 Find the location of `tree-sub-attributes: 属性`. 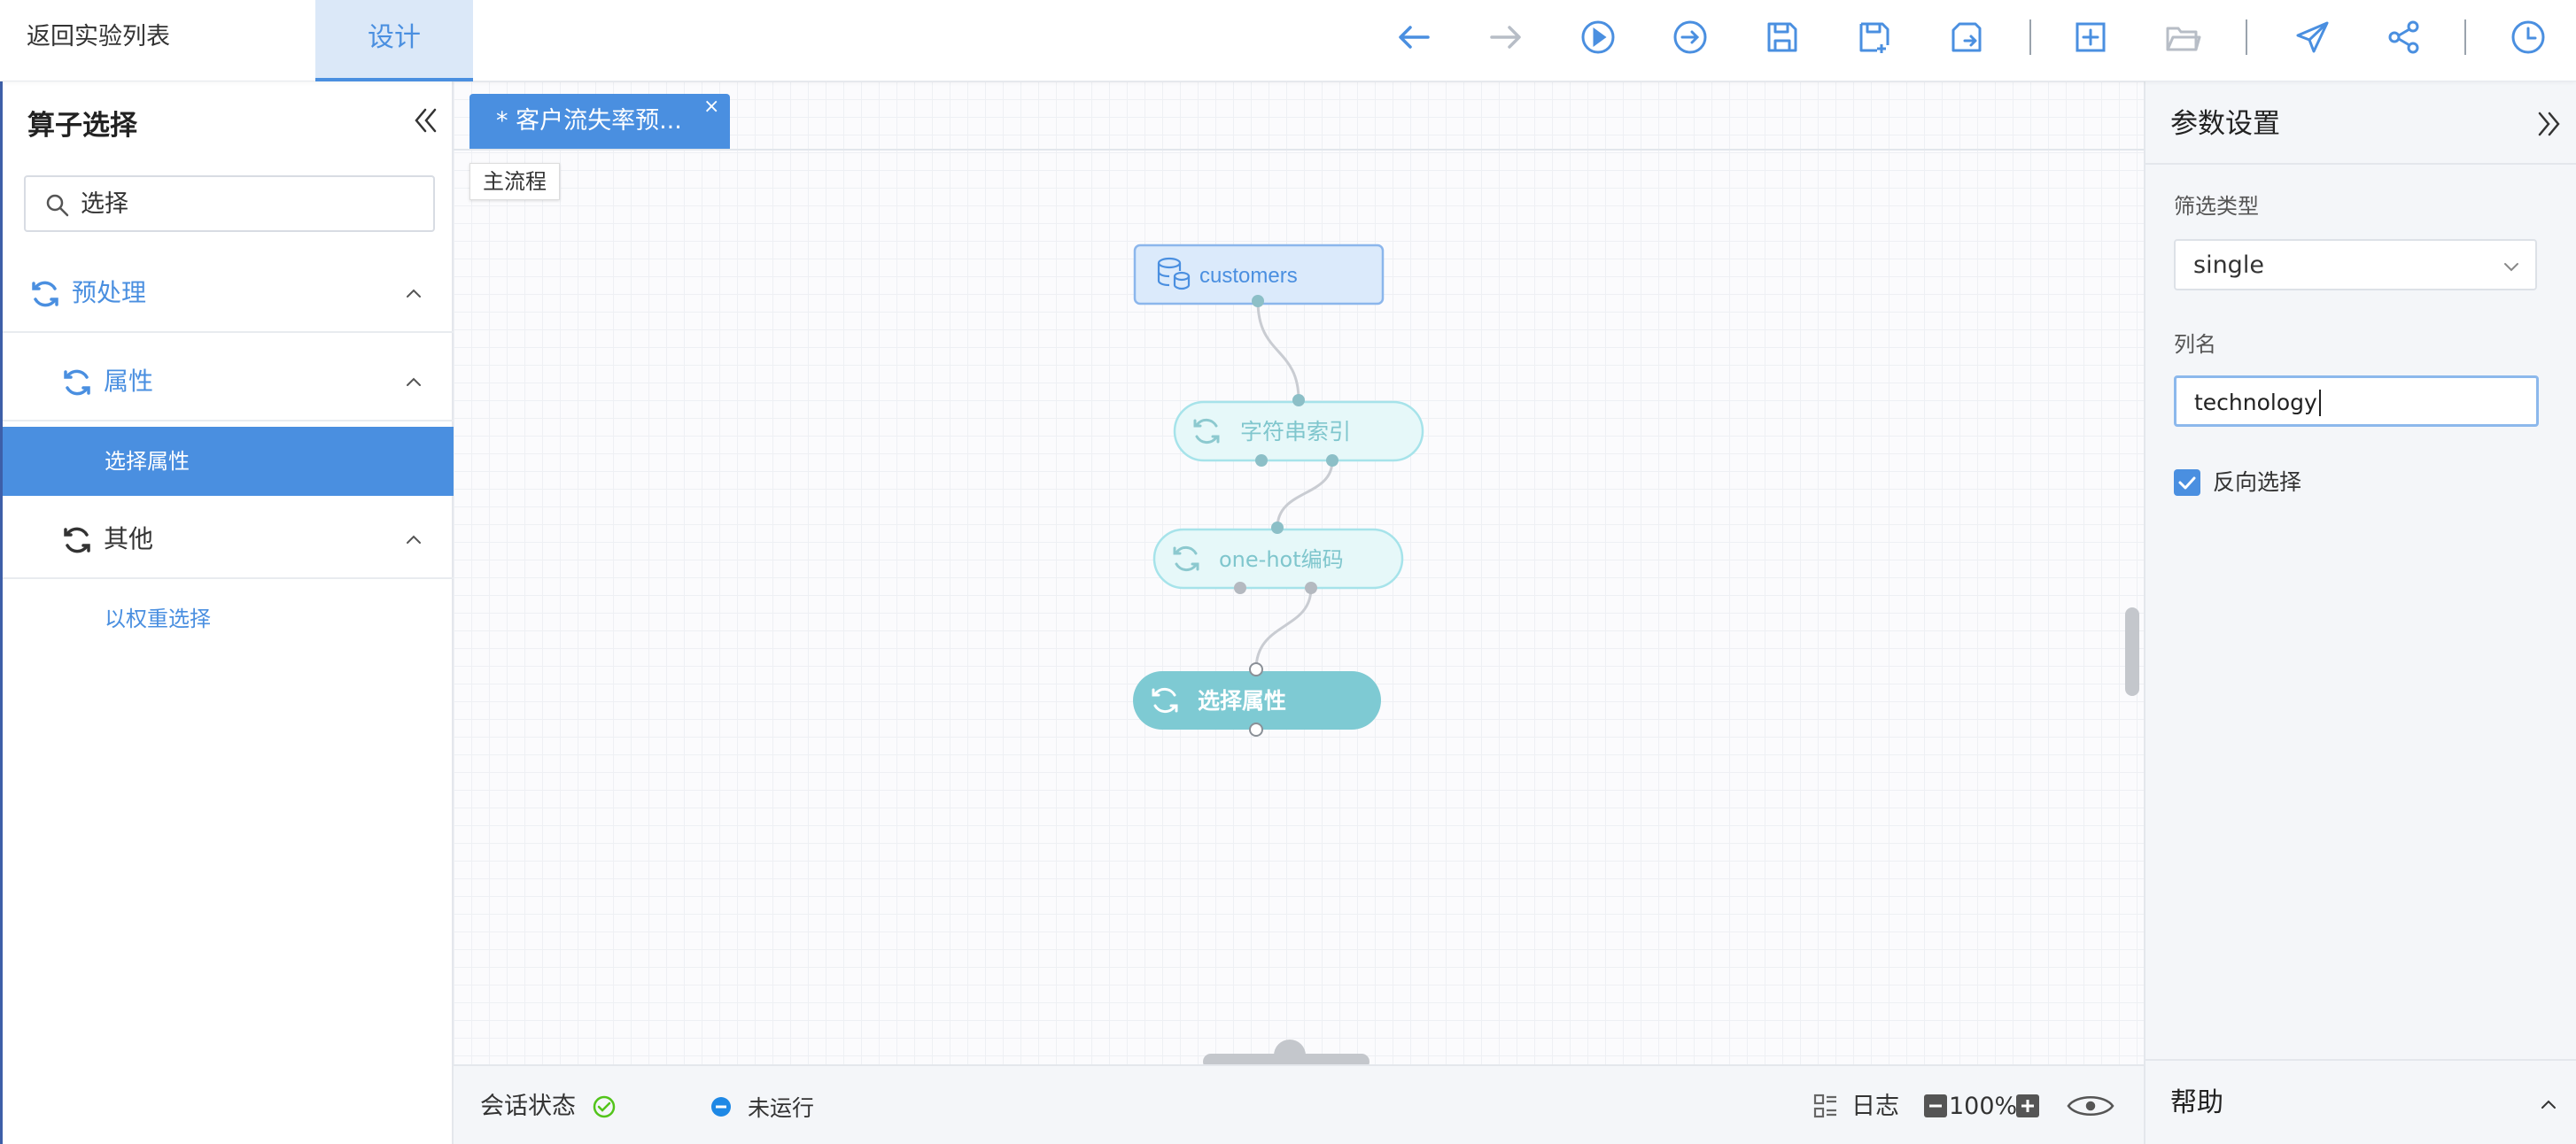

tree-sub-attributes: 属性 is located at coordinates (228, 383).